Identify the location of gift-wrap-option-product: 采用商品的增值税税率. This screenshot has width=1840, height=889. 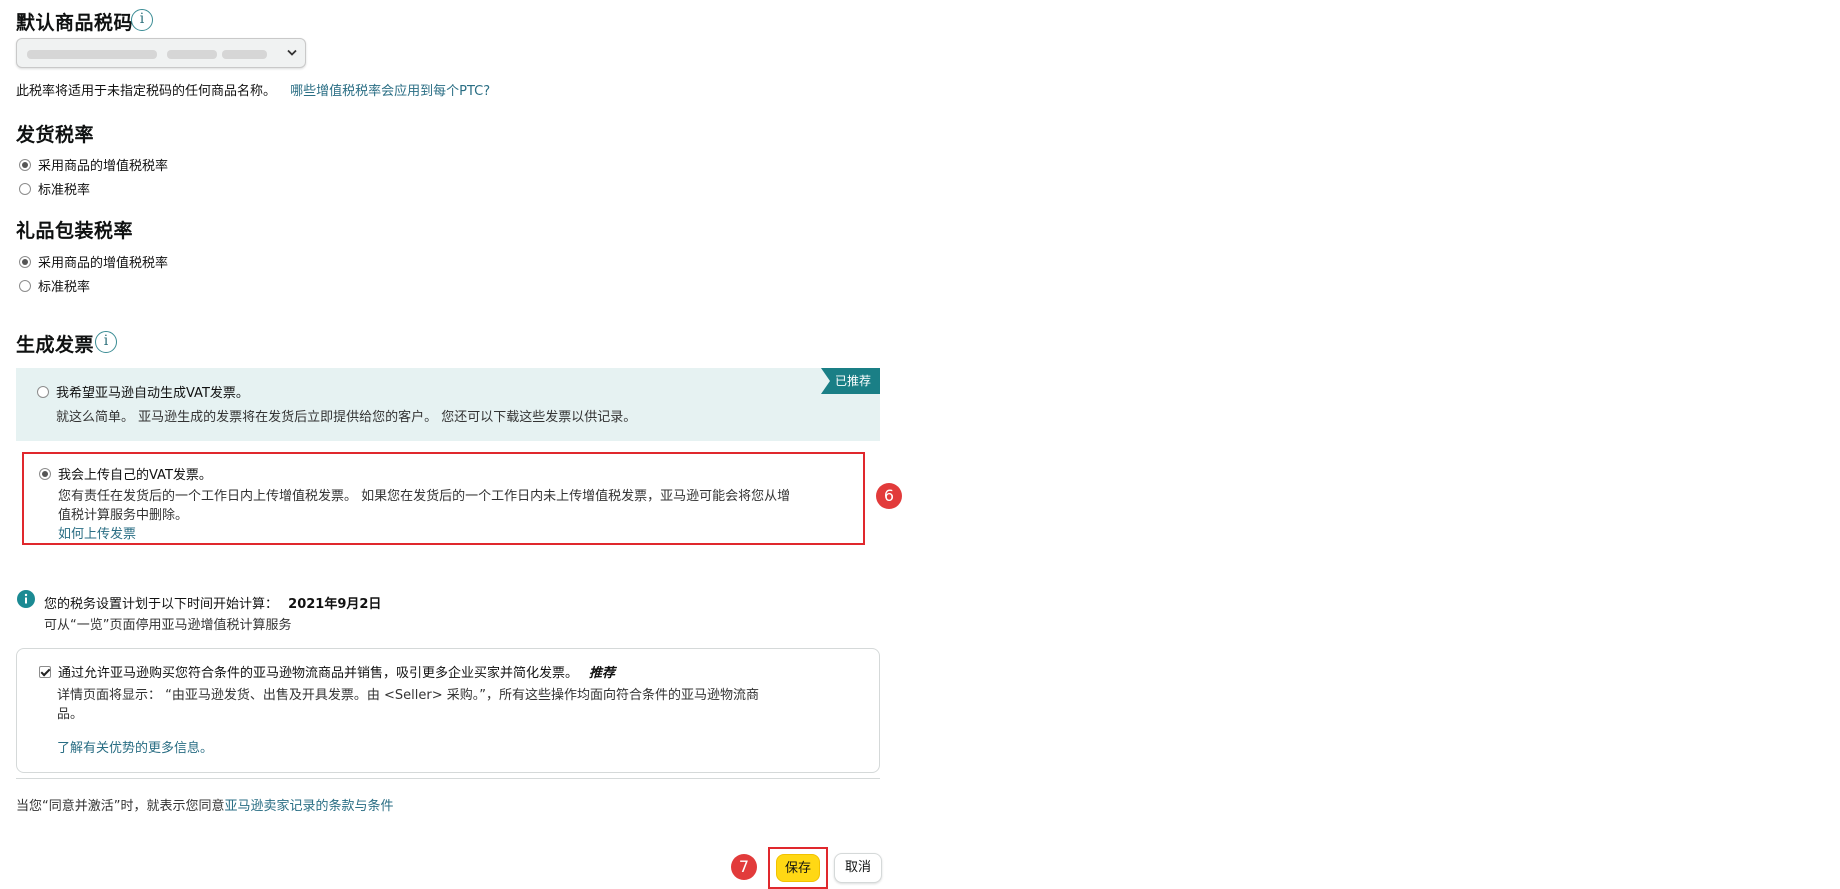
(93, 261).